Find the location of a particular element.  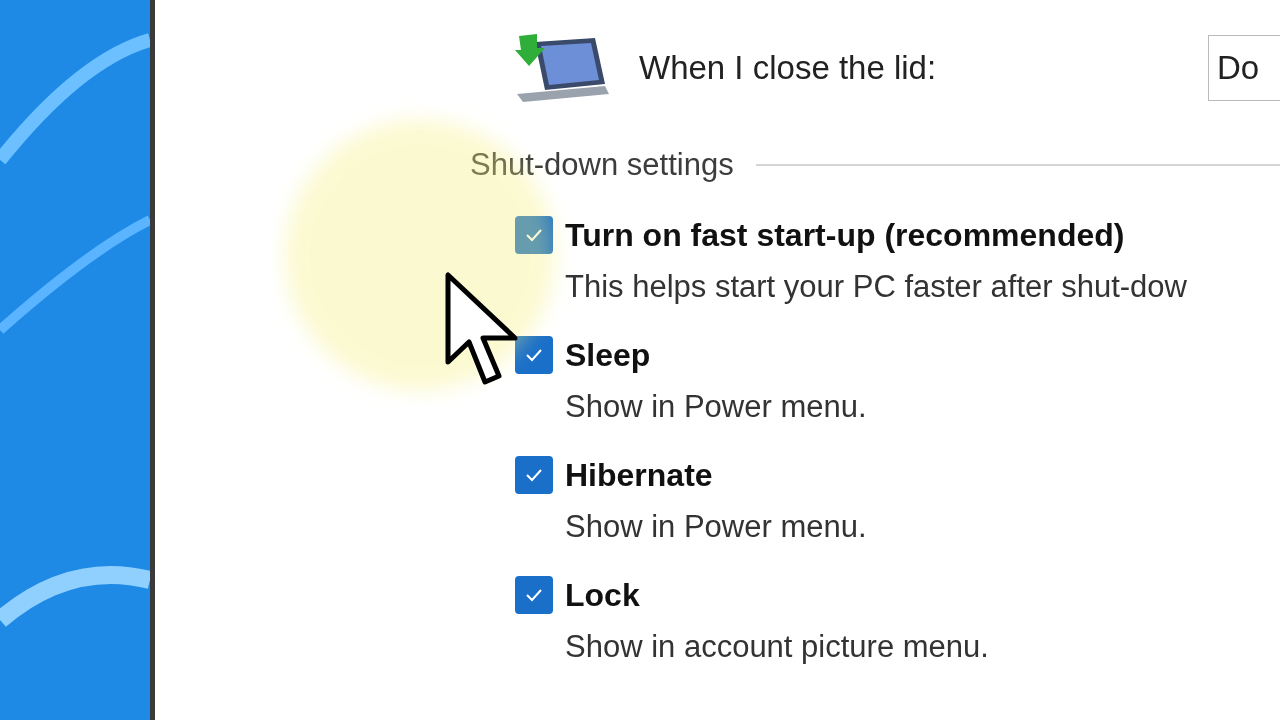

option-label: Hibernate is located at coordinates (639, 475).